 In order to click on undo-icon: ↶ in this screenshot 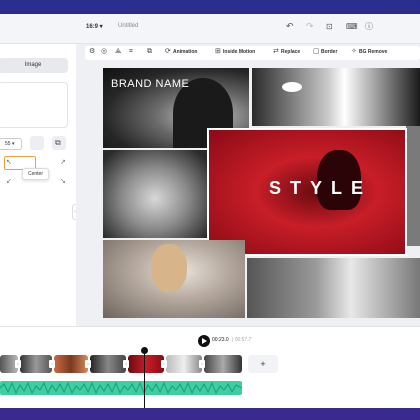, I will do `click(290, 26)`.